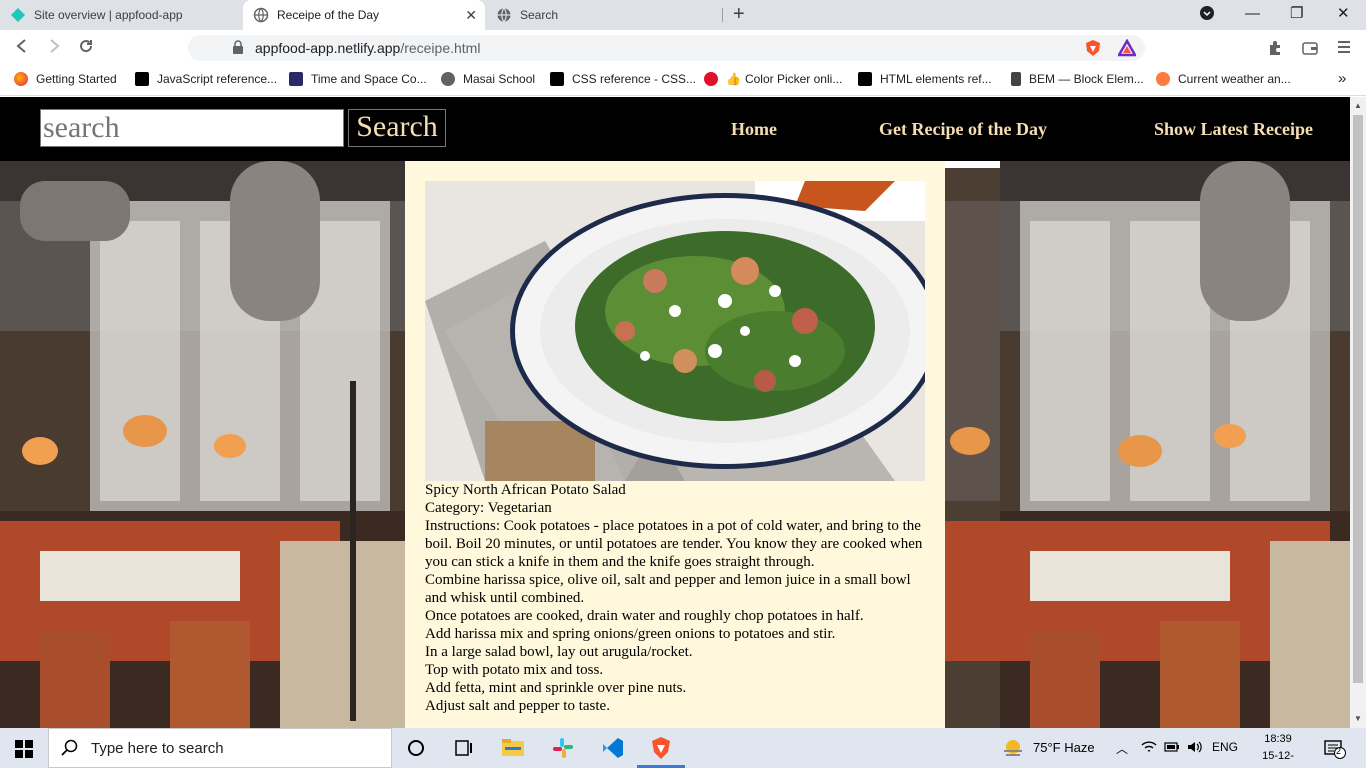 This screenshot has height=768, width=1366. I want to click on recipe-instruction-line: Adjust salt and pepper to taste., so click(517, 706).